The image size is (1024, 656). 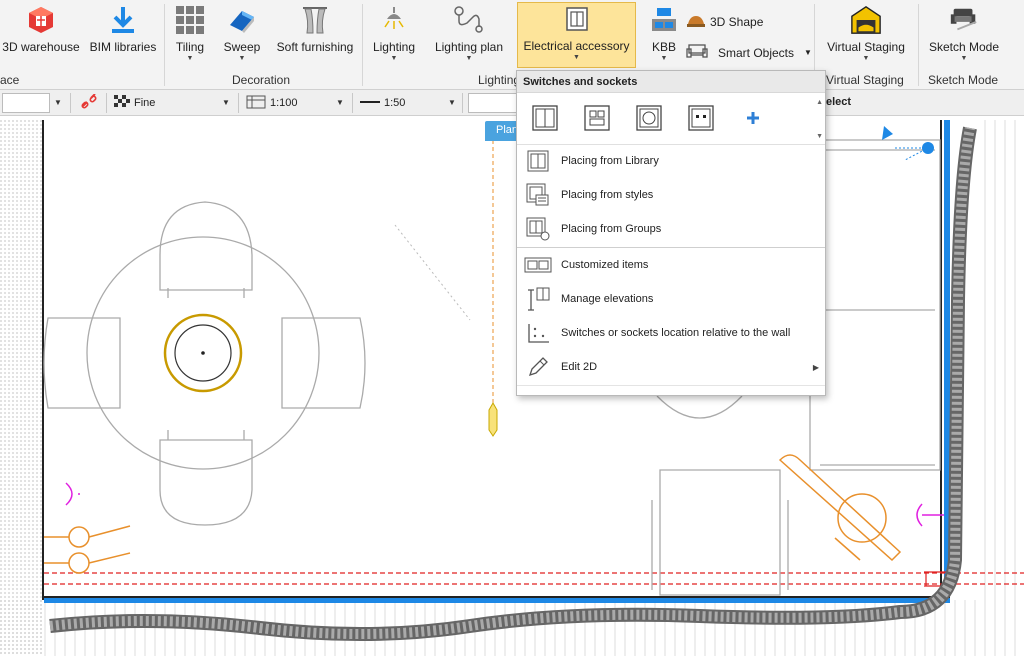 What do you see at coordinates (545, 118) in the screenshot?
I see `single-switch-icon` at bounding box center [545, 118].